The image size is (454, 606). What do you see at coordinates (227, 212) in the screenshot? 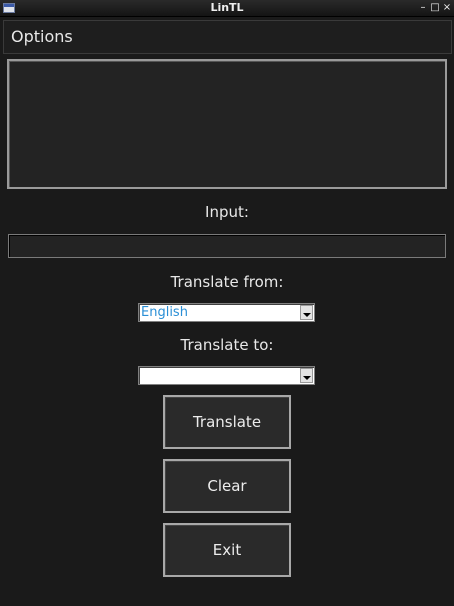
I see `input-label: Input:` at bounding box center [227, 212].